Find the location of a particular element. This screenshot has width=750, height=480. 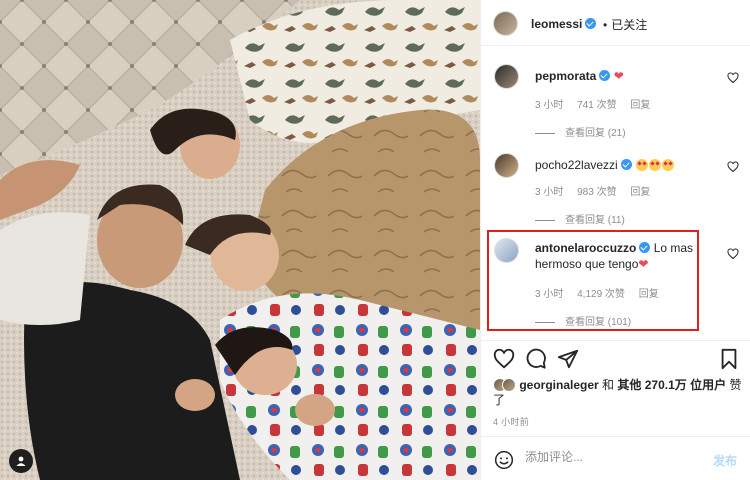

heart-outline-icon is located at coordinates (504, 359).